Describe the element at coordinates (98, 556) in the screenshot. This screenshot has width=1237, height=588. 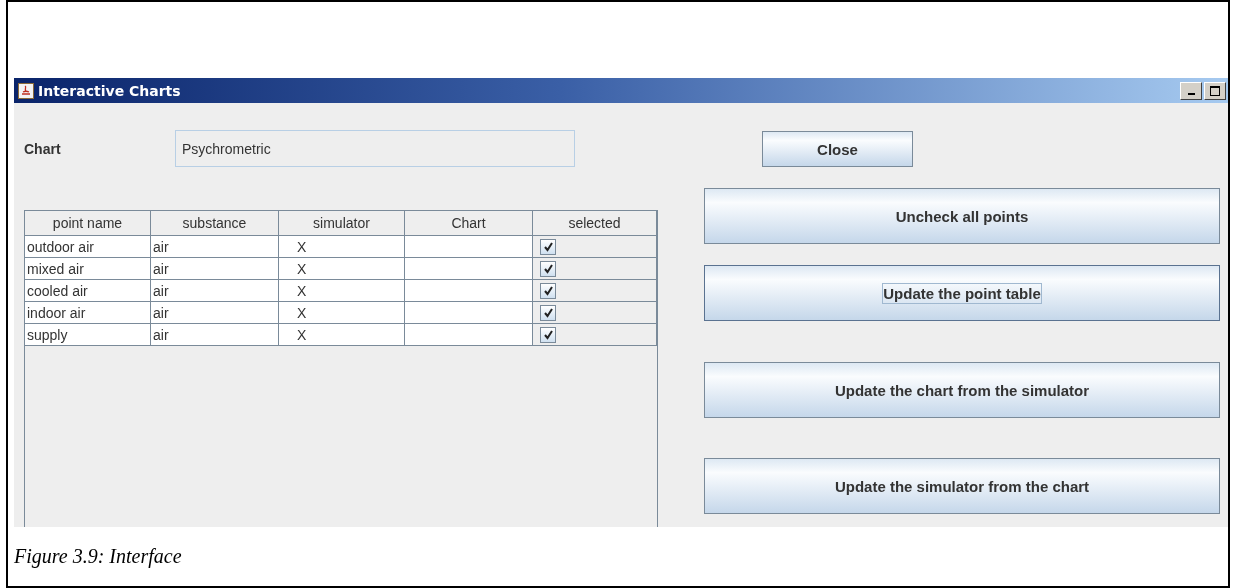
I see `figure-caption: Figure 3.9: Interface` at that location.